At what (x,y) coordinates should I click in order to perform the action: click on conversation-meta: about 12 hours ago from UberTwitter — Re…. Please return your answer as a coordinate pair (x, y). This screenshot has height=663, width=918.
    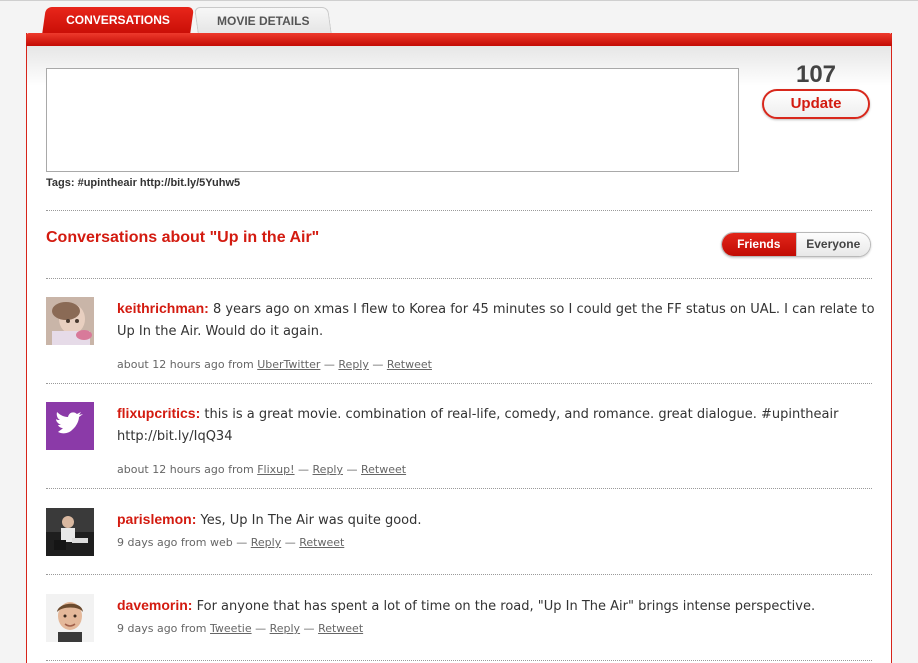
    Looking at the image, I should click on (274, 364).